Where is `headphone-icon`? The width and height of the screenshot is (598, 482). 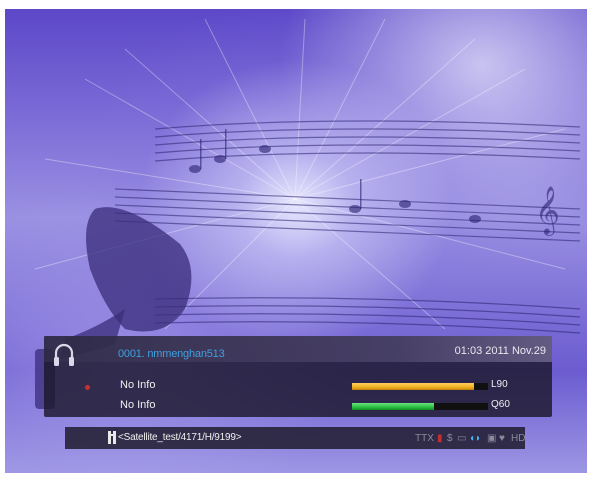 headphone-icon is located at coordinates (64, 354).